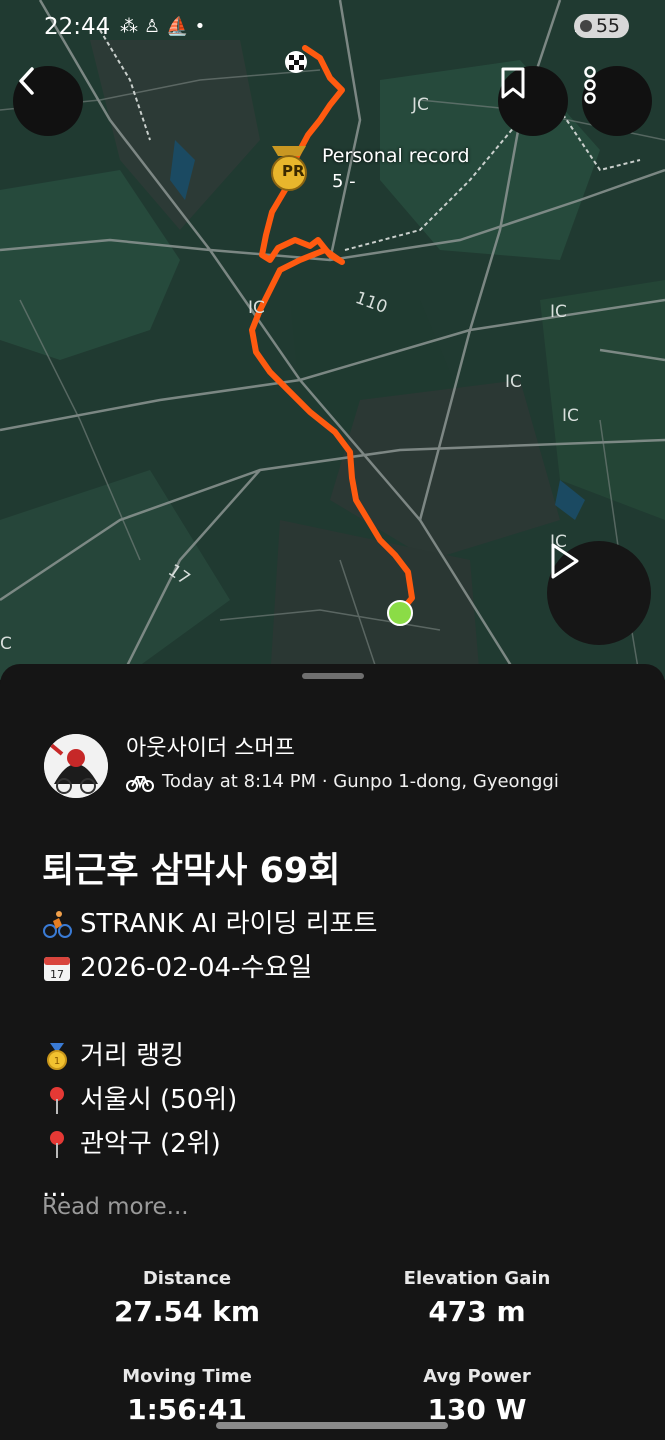 The image size is (665, 1440). I want to click on activity-title: 퇴근후 삼막사 69회, so click(191, 871).